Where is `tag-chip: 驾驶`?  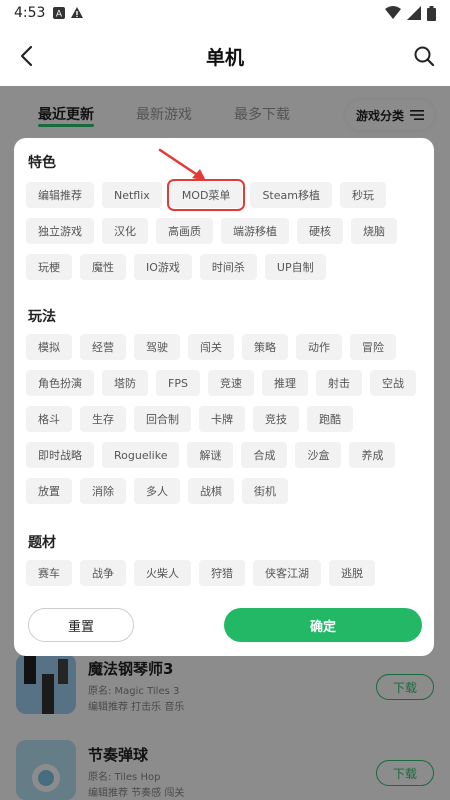
tag-chip: 驾驶 is located at coordinates (157, 347).